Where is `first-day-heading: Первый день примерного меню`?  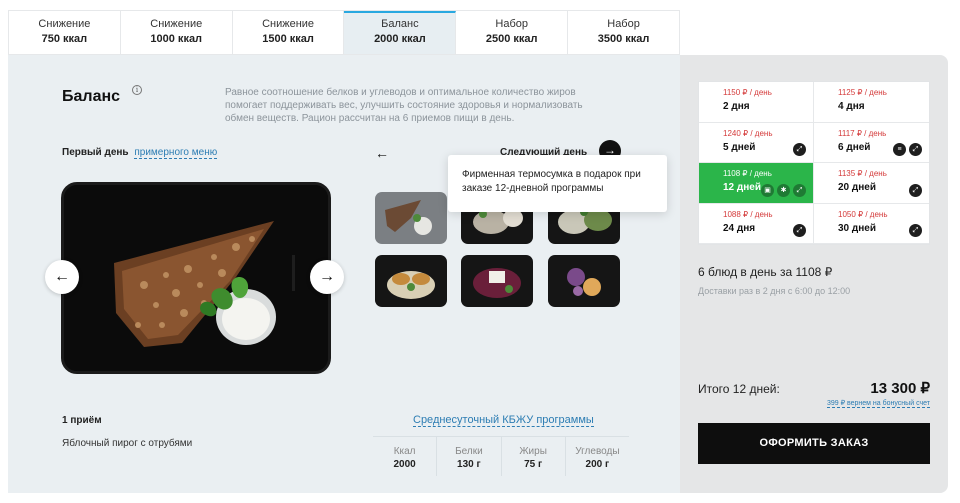 first-day-heading: Первый день примерного меню is located at coordinates (140, 153).